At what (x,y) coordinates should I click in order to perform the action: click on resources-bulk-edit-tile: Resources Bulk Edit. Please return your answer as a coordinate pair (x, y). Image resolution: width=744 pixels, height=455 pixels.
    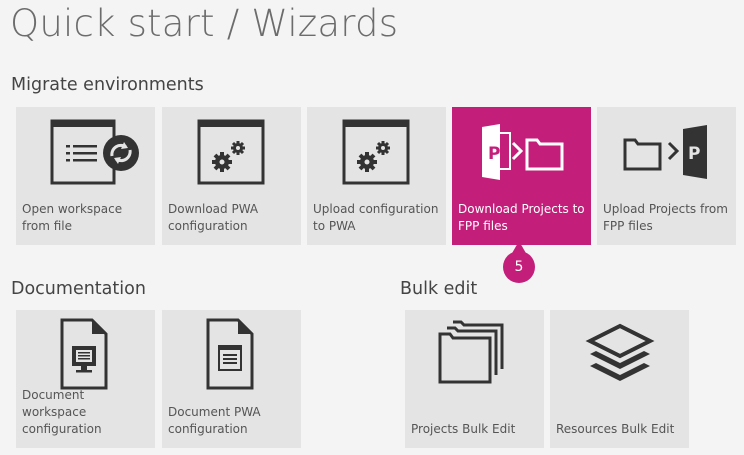
    Looking at the image, I should click on (619, 379).